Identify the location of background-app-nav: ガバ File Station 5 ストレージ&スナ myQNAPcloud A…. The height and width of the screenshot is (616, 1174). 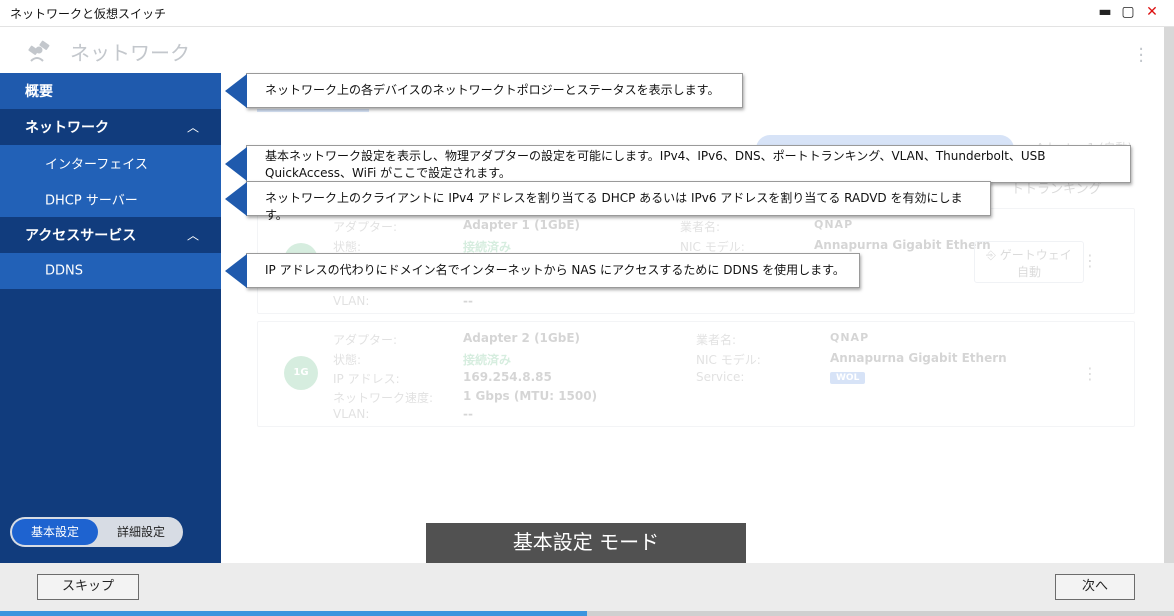
(600, 6).